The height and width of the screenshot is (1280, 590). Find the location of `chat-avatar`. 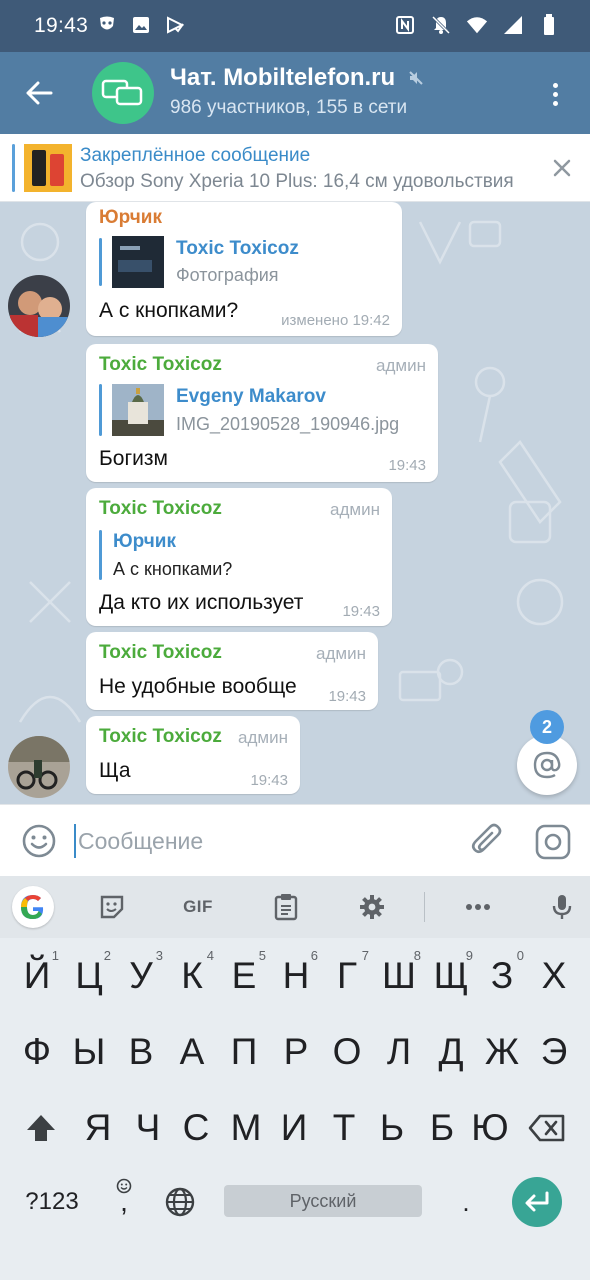

chat-avatar is located at coordinates (123, 93).